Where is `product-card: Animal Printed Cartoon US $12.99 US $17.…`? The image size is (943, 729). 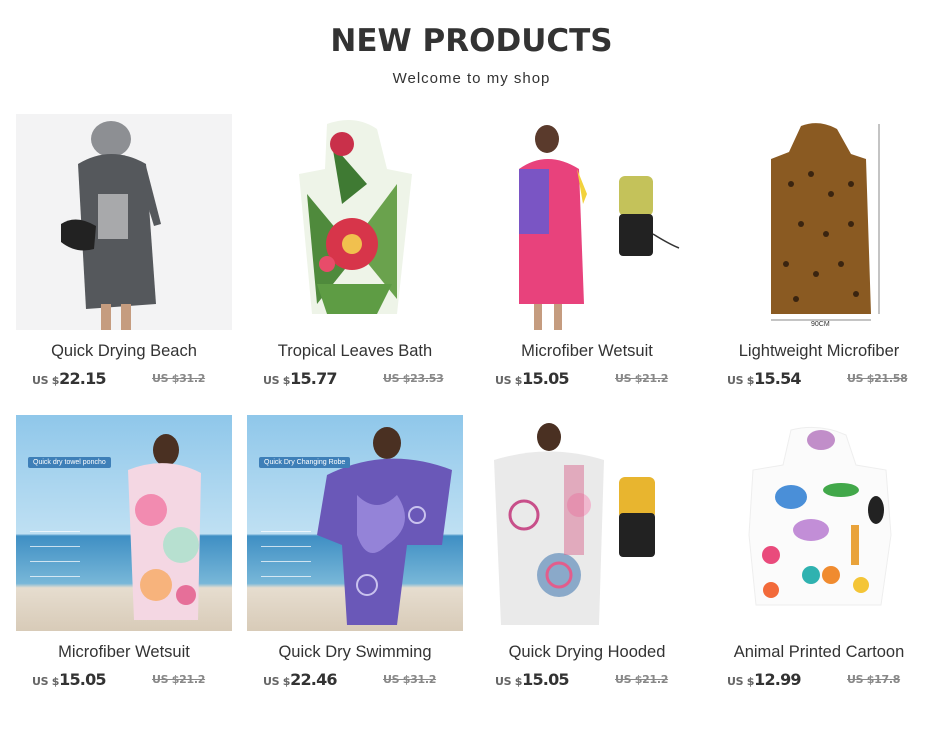 product-card: Animal Printed Cartoon US $12.99 US $17.… is located at coordinates (819, 553).